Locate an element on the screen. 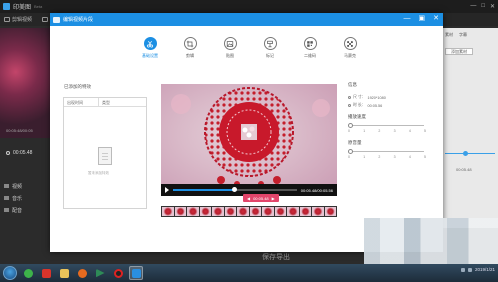 Image resolution: width=498 pixels, height=282 pixels. background-track-list: 视频 音乐 配音 is located at coordinates (26, 200).